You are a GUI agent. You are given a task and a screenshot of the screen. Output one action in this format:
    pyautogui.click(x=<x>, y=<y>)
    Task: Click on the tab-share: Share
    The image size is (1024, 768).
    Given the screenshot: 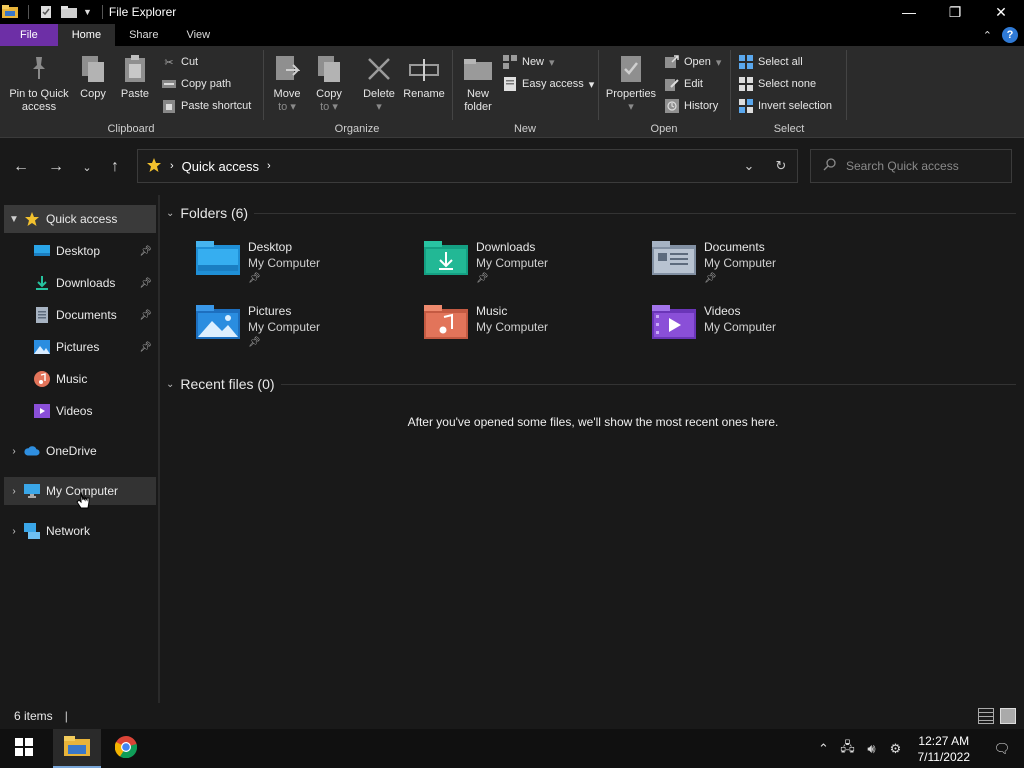 What is the action you would take?
    pyautogui.click(x=143, y=35)
    